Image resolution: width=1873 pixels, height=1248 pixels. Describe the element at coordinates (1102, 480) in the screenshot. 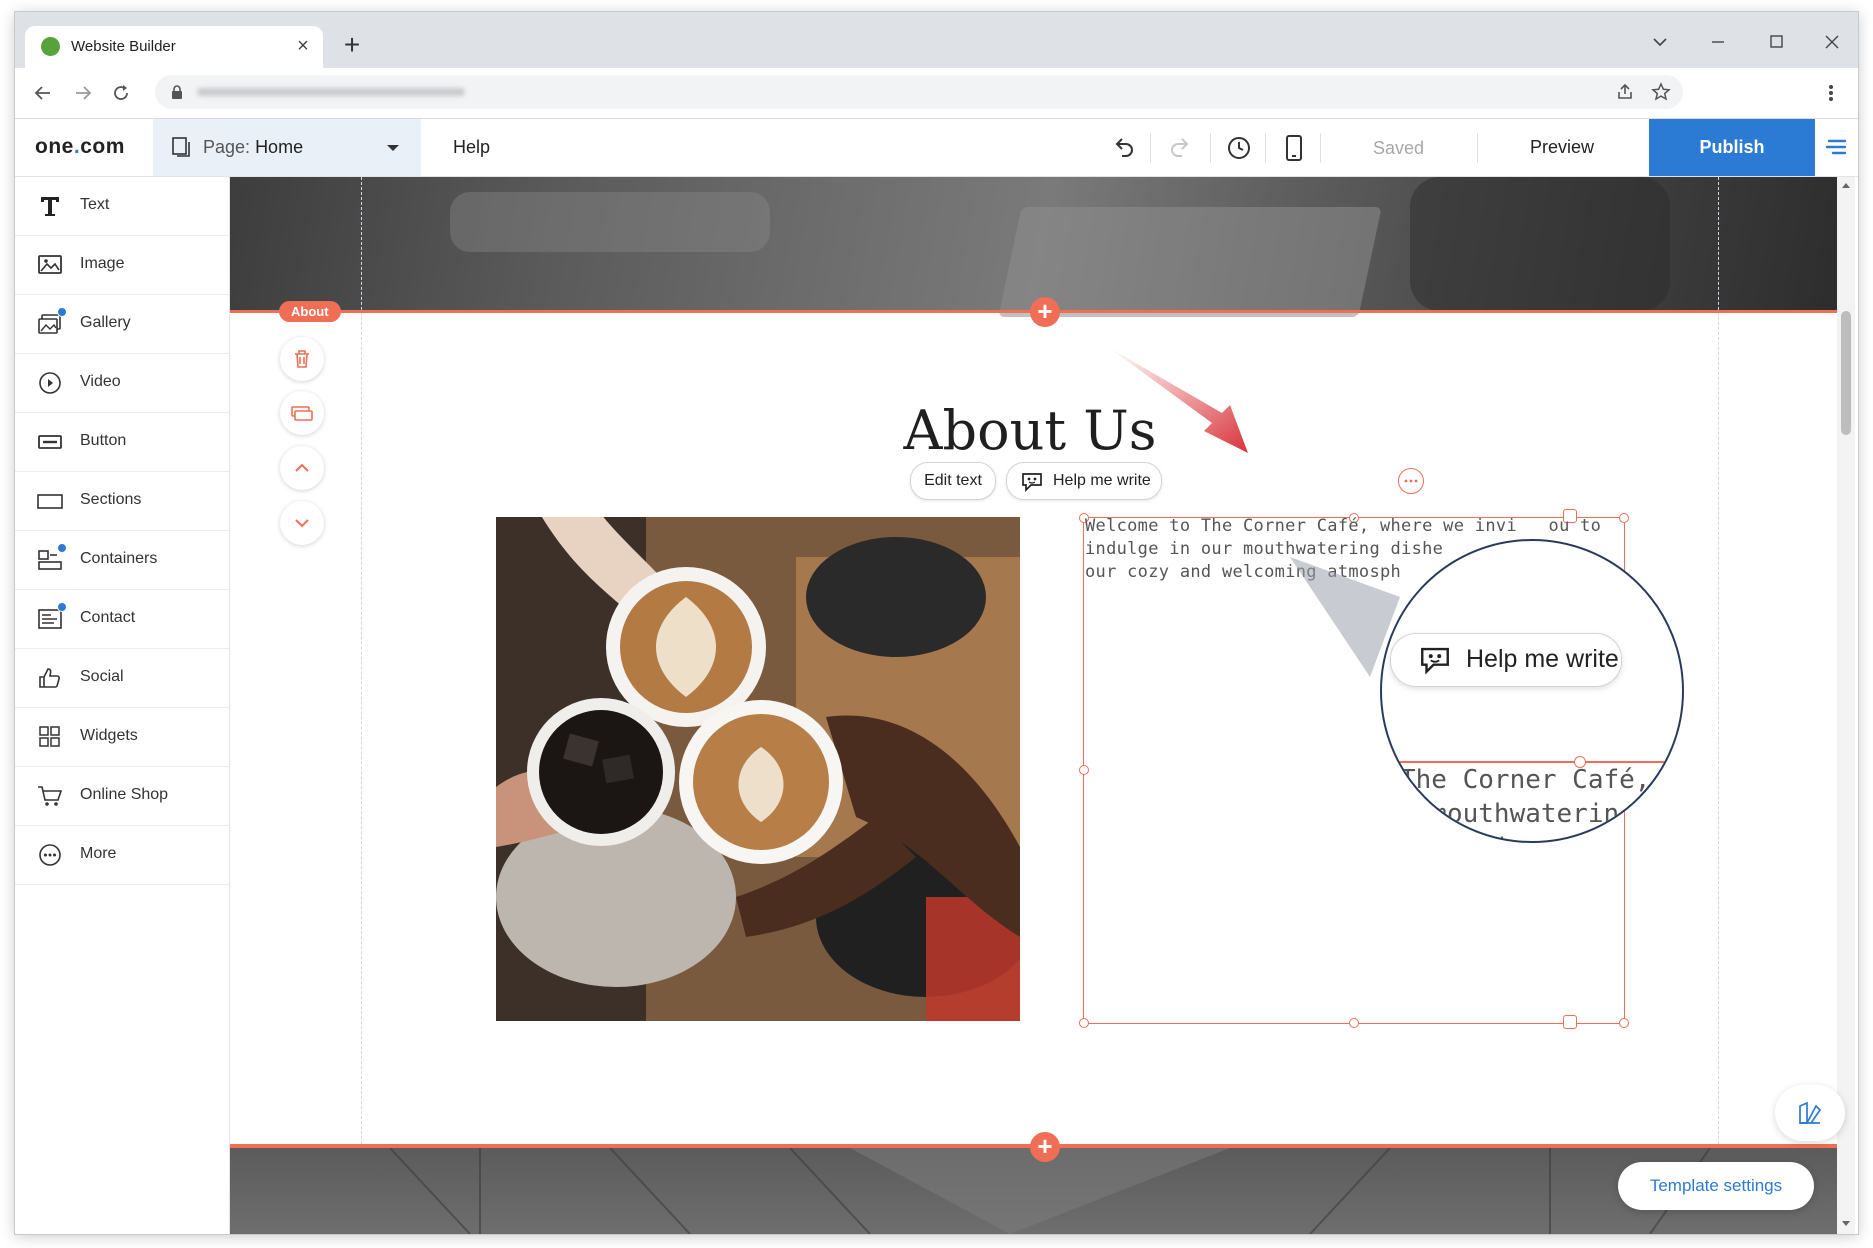

I see `help-me-write-label: Help me write` at that location.